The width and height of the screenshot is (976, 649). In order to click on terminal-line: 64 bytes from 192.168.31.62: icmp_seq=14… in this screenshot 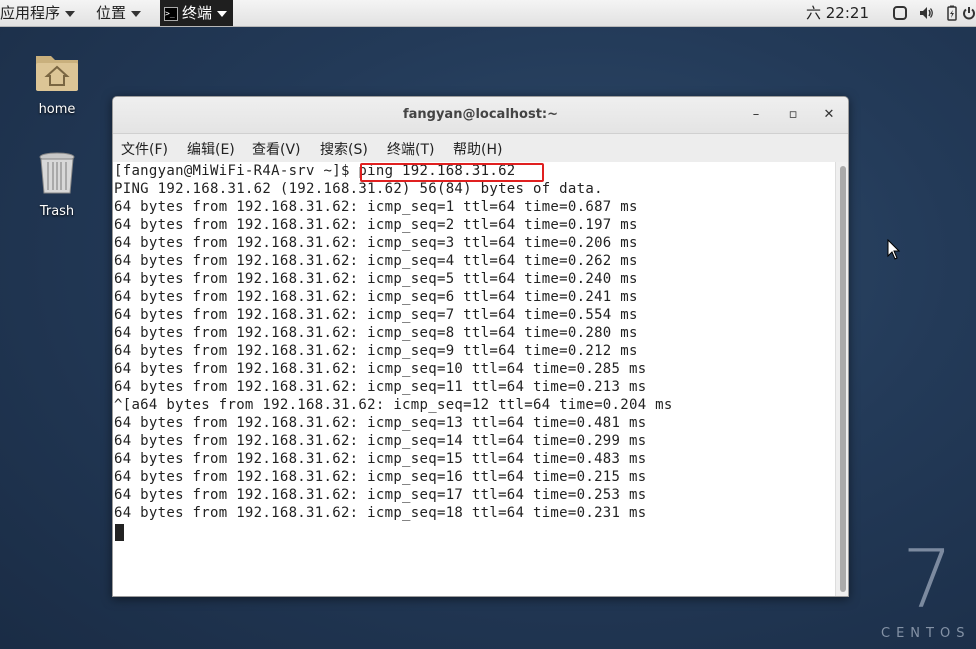, I will do `click(380, 441)`.